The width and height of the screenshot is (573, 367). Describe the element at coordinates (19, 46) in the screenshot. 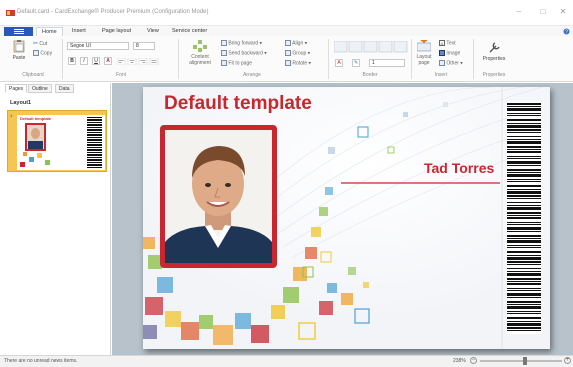

I see `paste-icon` at that location.